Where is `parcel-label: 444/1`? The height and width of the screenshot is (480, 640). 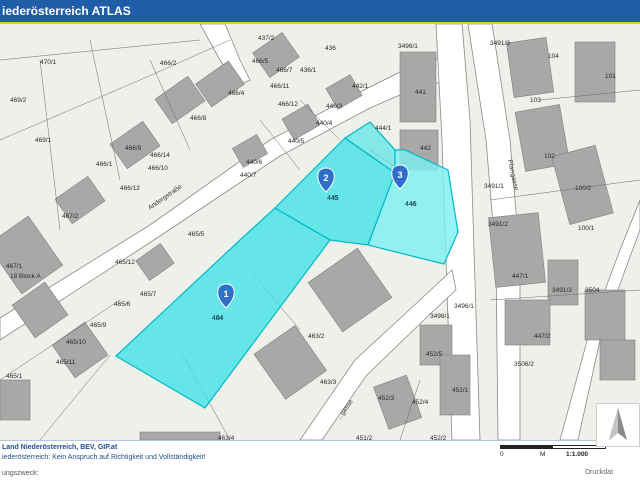 parcel-label: 444/1 is located at coordinates (383, 128).